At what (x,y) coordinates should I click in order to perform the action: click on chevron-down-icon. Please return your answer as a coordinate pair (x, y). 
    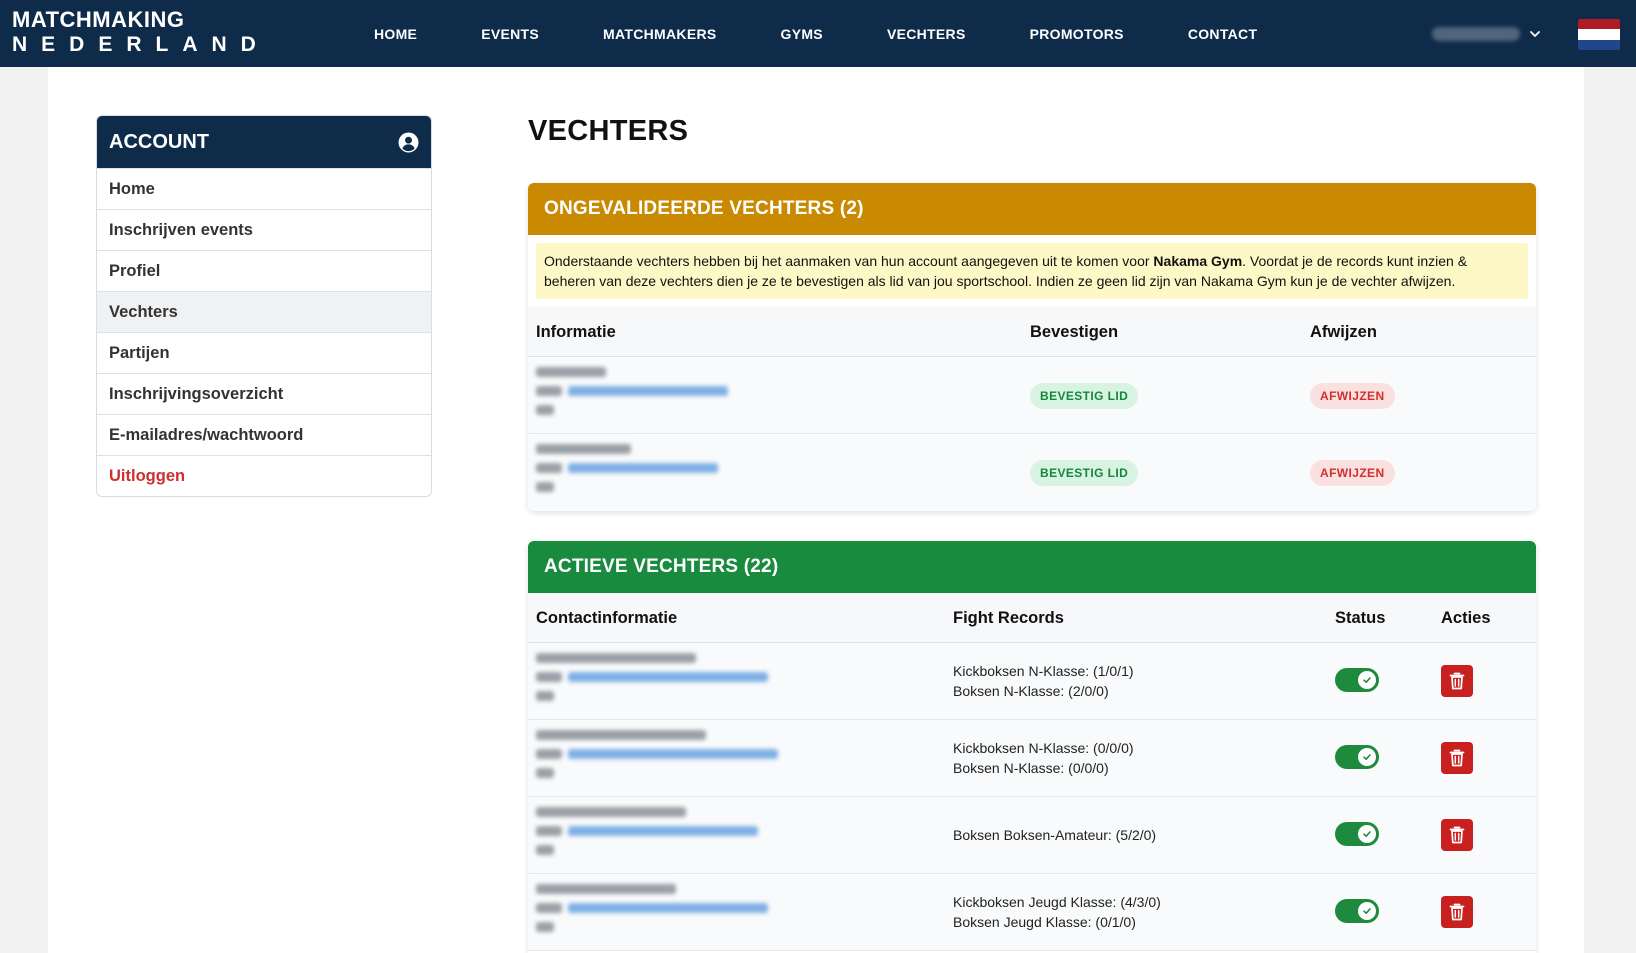
    Looking at the image, I should click on (1535, 34).